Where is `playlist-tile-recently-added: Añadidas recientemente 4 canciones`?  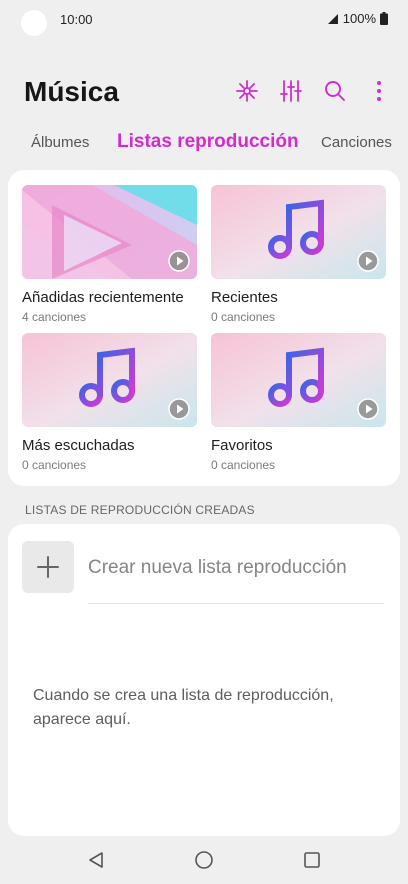
playlist-tile-recently-added: Añadidas recientemente 4 canciones is located at coordinates (109, 254).